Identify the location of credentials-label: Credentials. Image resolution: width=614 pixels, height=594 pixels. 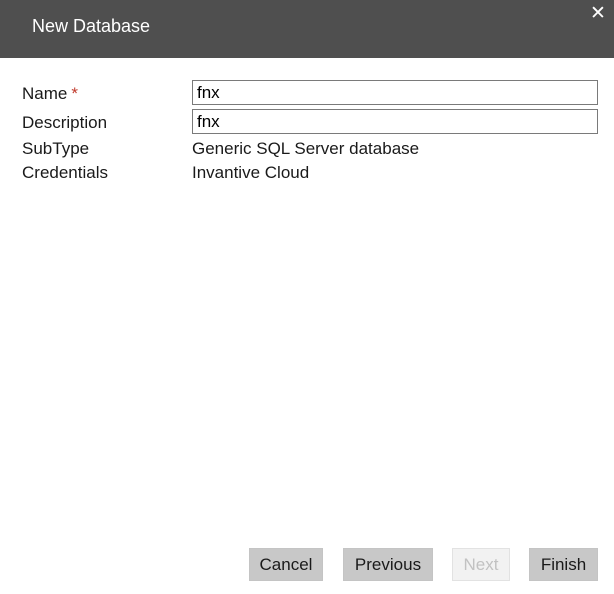
(65, 172).